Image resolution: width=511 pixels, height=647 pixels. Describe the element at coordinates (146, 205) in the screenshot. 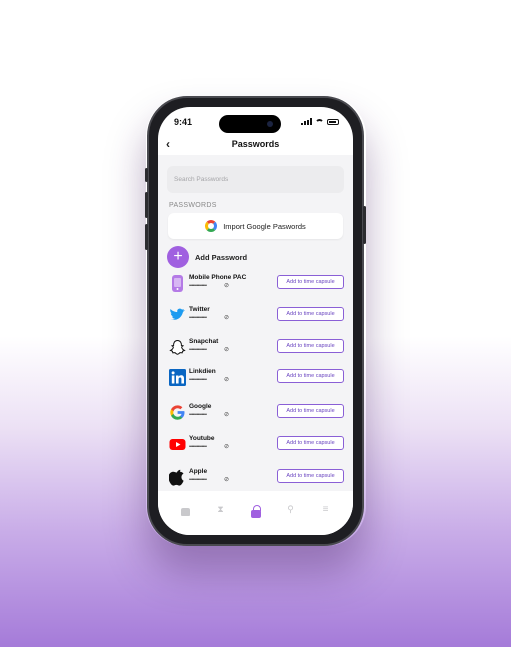

I see `volume-up-button` at that location.